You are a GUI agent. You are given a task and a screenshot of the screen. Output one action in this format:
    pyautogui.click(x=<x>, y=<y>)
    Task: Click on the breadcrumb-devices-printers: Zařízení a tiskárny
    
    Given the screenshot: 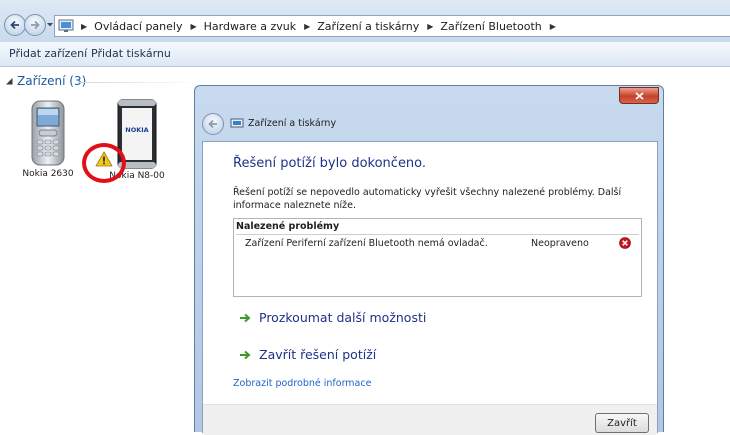 What is the action you would take?
    pyautogui.click(x=368, y=26)
    